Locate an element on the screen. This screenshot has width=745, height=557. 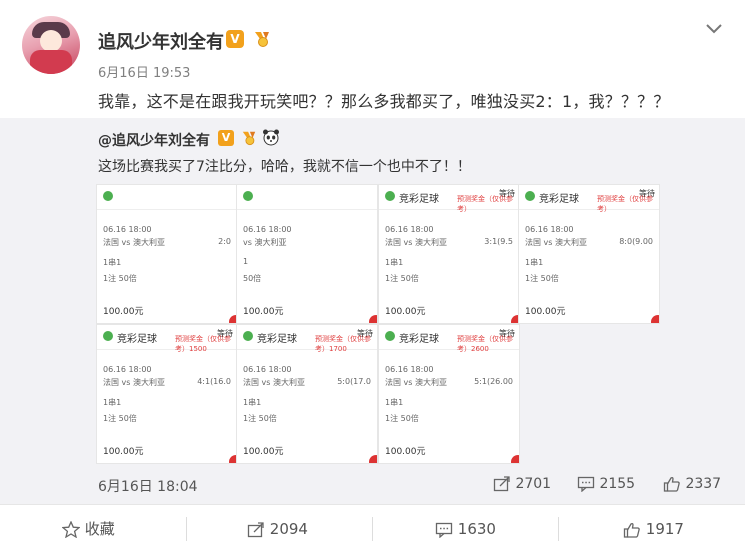
star-icon is located at coordinates (71, 529).